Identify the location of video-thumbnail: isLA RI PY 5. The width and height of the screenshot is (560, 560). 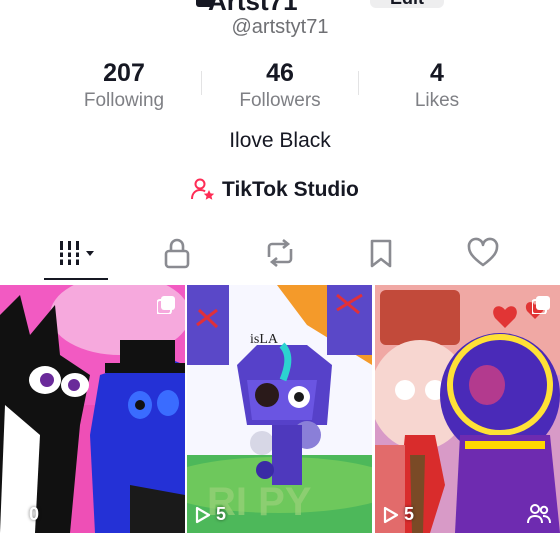
(279, 409).